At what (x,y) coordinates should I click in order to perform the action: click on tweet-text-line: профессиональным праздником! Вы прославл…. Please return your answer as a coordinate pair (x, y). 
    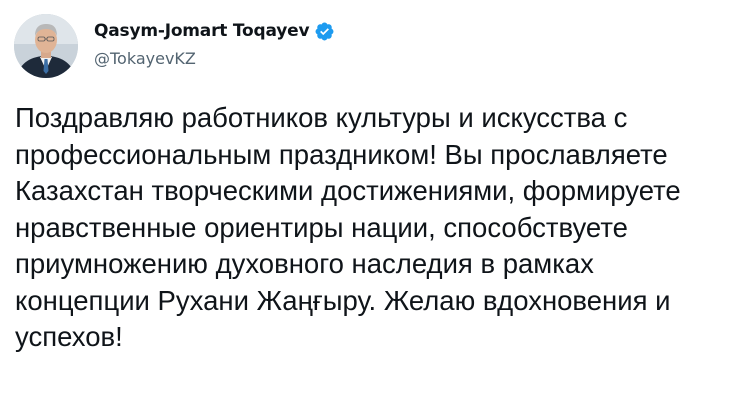
    Looking at the image, I should click on (341, 154).